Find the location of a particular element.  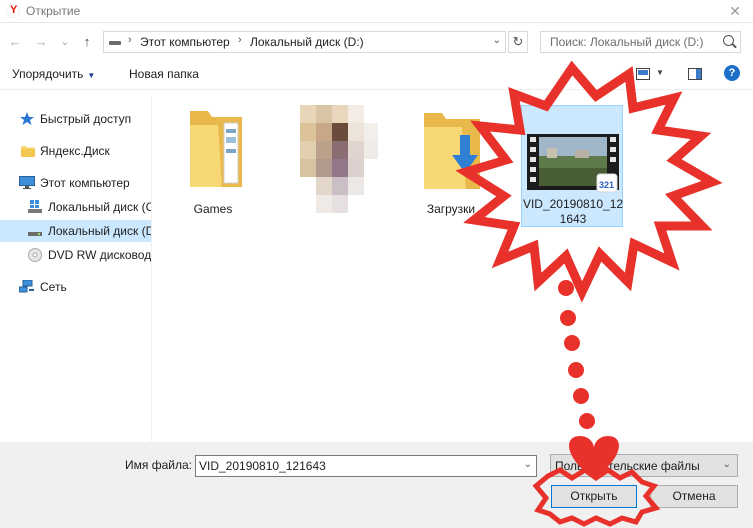

sidebar-item-yandex-disk: Яндекс.Диск is located at coordinates (75, 151).